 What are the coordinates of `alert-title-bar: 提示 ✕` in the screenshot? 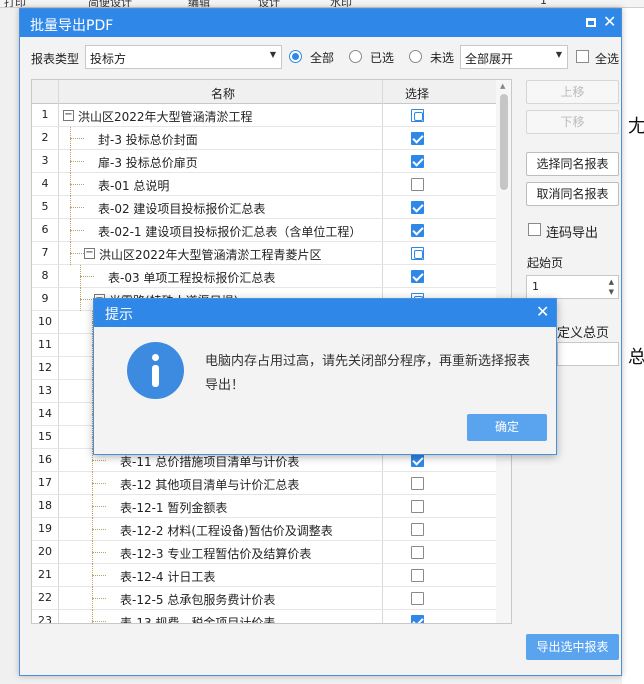 It's located at (325, 313).